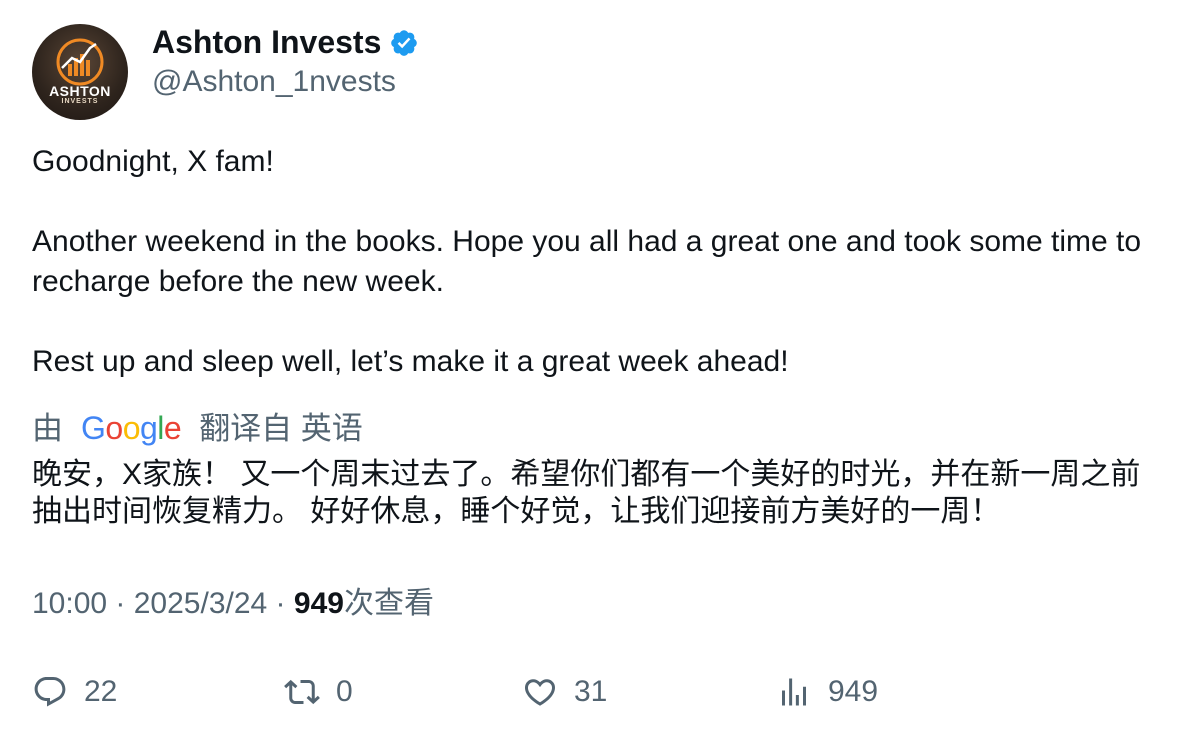 This screenshot has height=738, width=1196. What do you see at coordinates (591, 691) in the screenshot?
I see `like-count: 31` at bounding box center [591, 691].